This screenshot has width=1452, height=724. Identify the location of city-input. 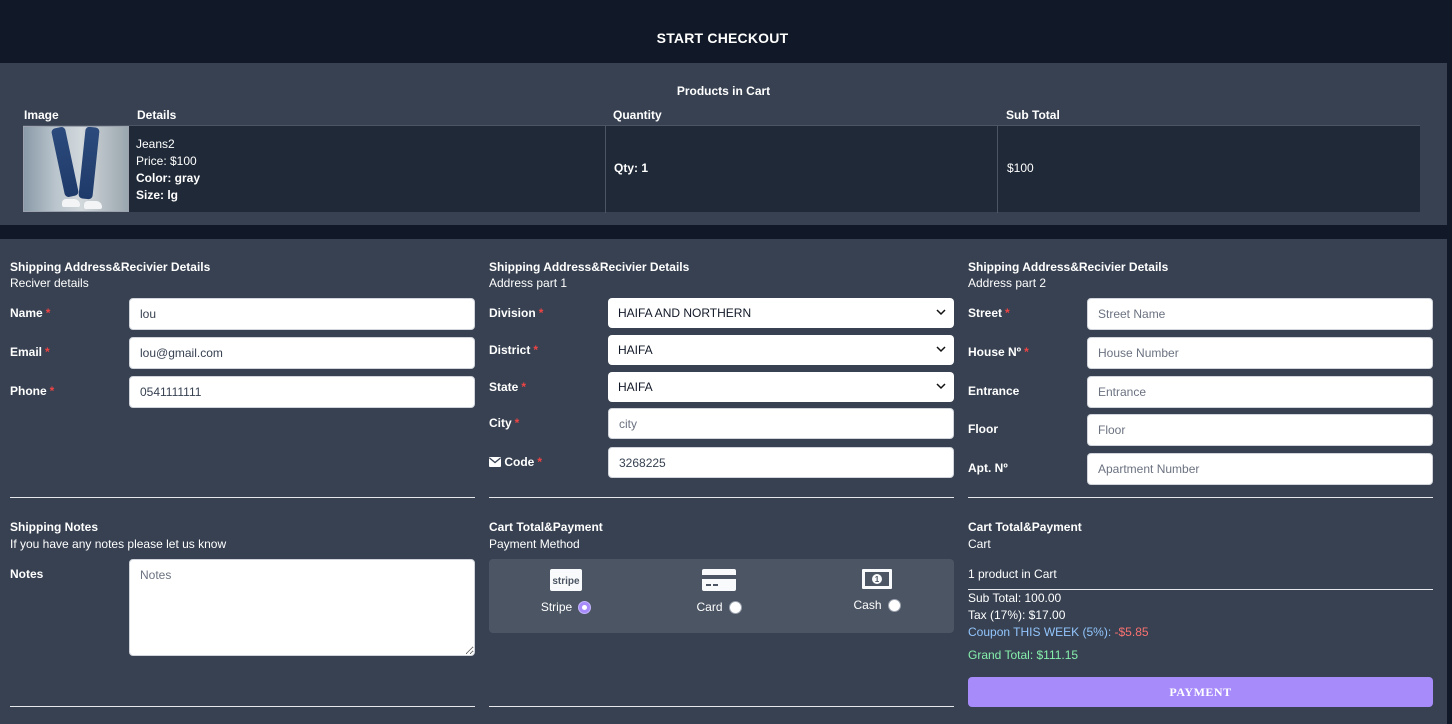
(781, 423).